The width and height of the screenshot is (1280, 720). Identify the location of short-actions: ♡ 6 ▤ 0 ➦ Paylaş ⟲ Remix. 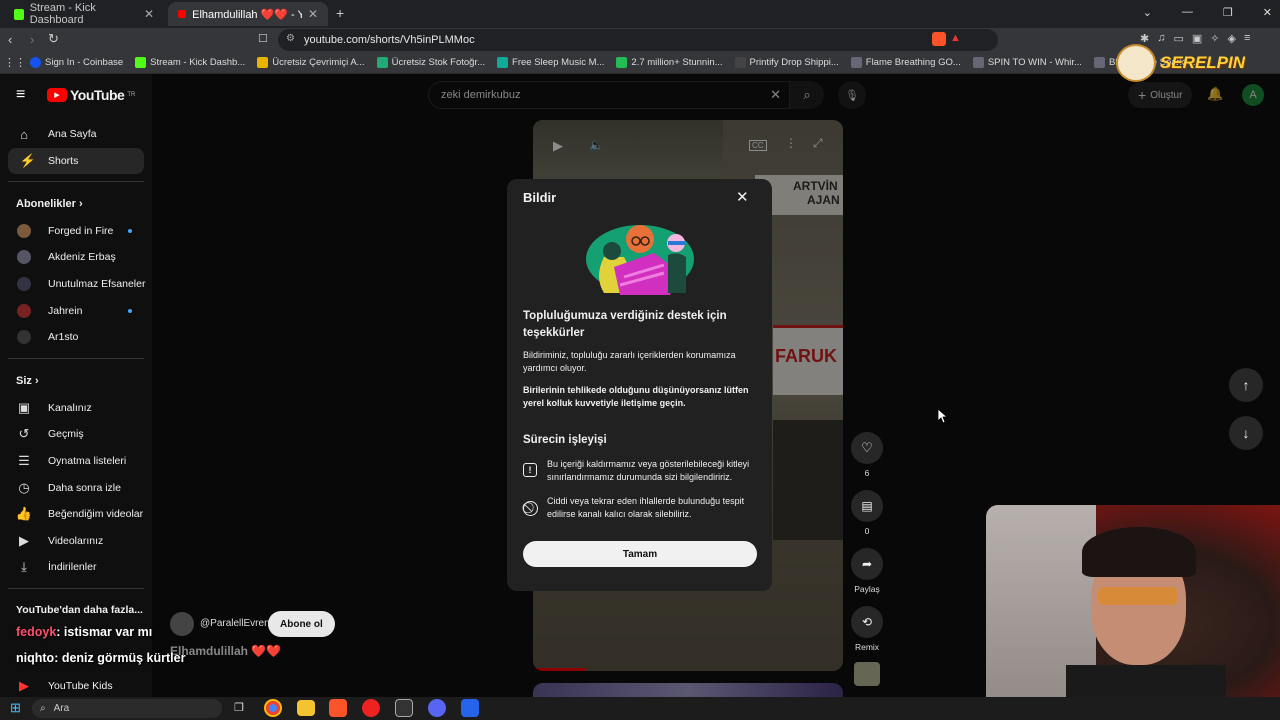
(867, 559).